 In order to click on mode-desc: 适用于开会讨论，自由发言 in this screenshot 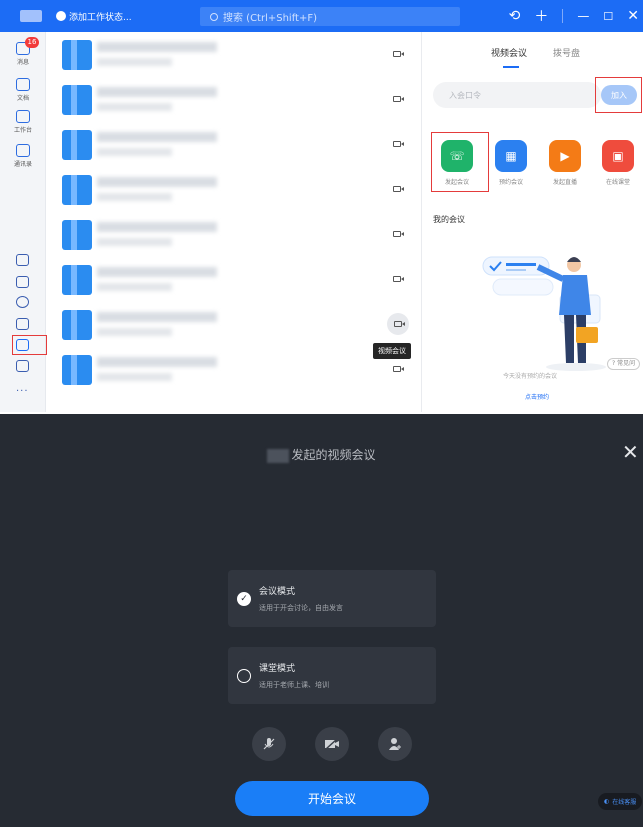, I will do `click(301, 608)`.